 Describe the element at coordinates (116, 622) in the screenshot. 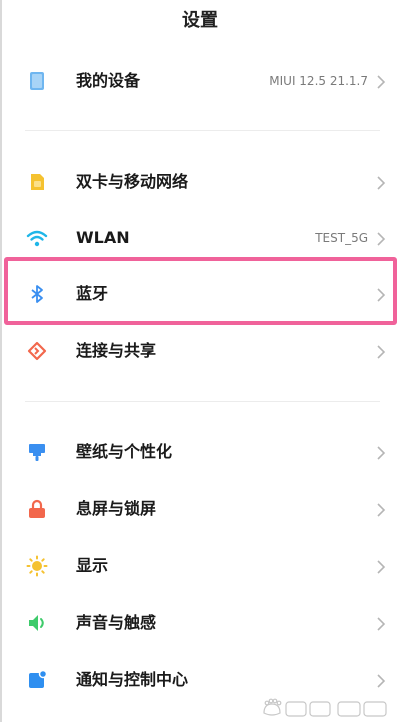

I see `settings-item-label: 声音与触感` at that location.